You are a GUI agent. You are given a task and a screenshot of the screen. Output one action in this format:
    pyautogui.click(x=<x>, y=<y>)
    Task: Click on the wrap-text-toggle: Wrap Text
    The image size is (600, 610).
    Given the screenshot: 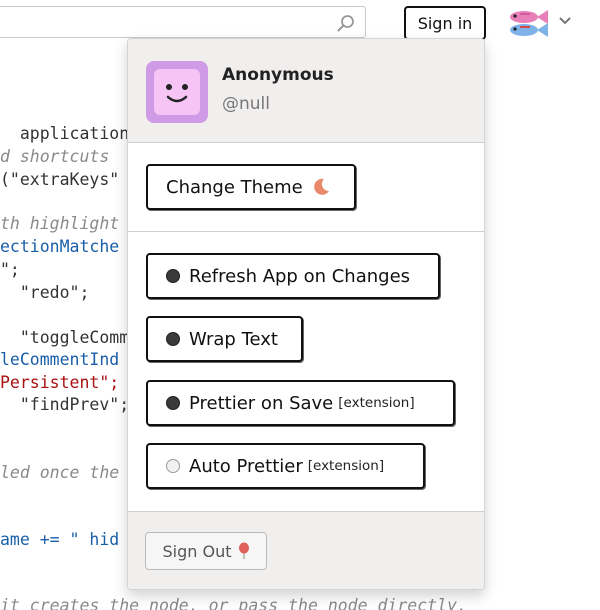 What is the action you would take?
    pyautogui.click(x=224, y=339)
    